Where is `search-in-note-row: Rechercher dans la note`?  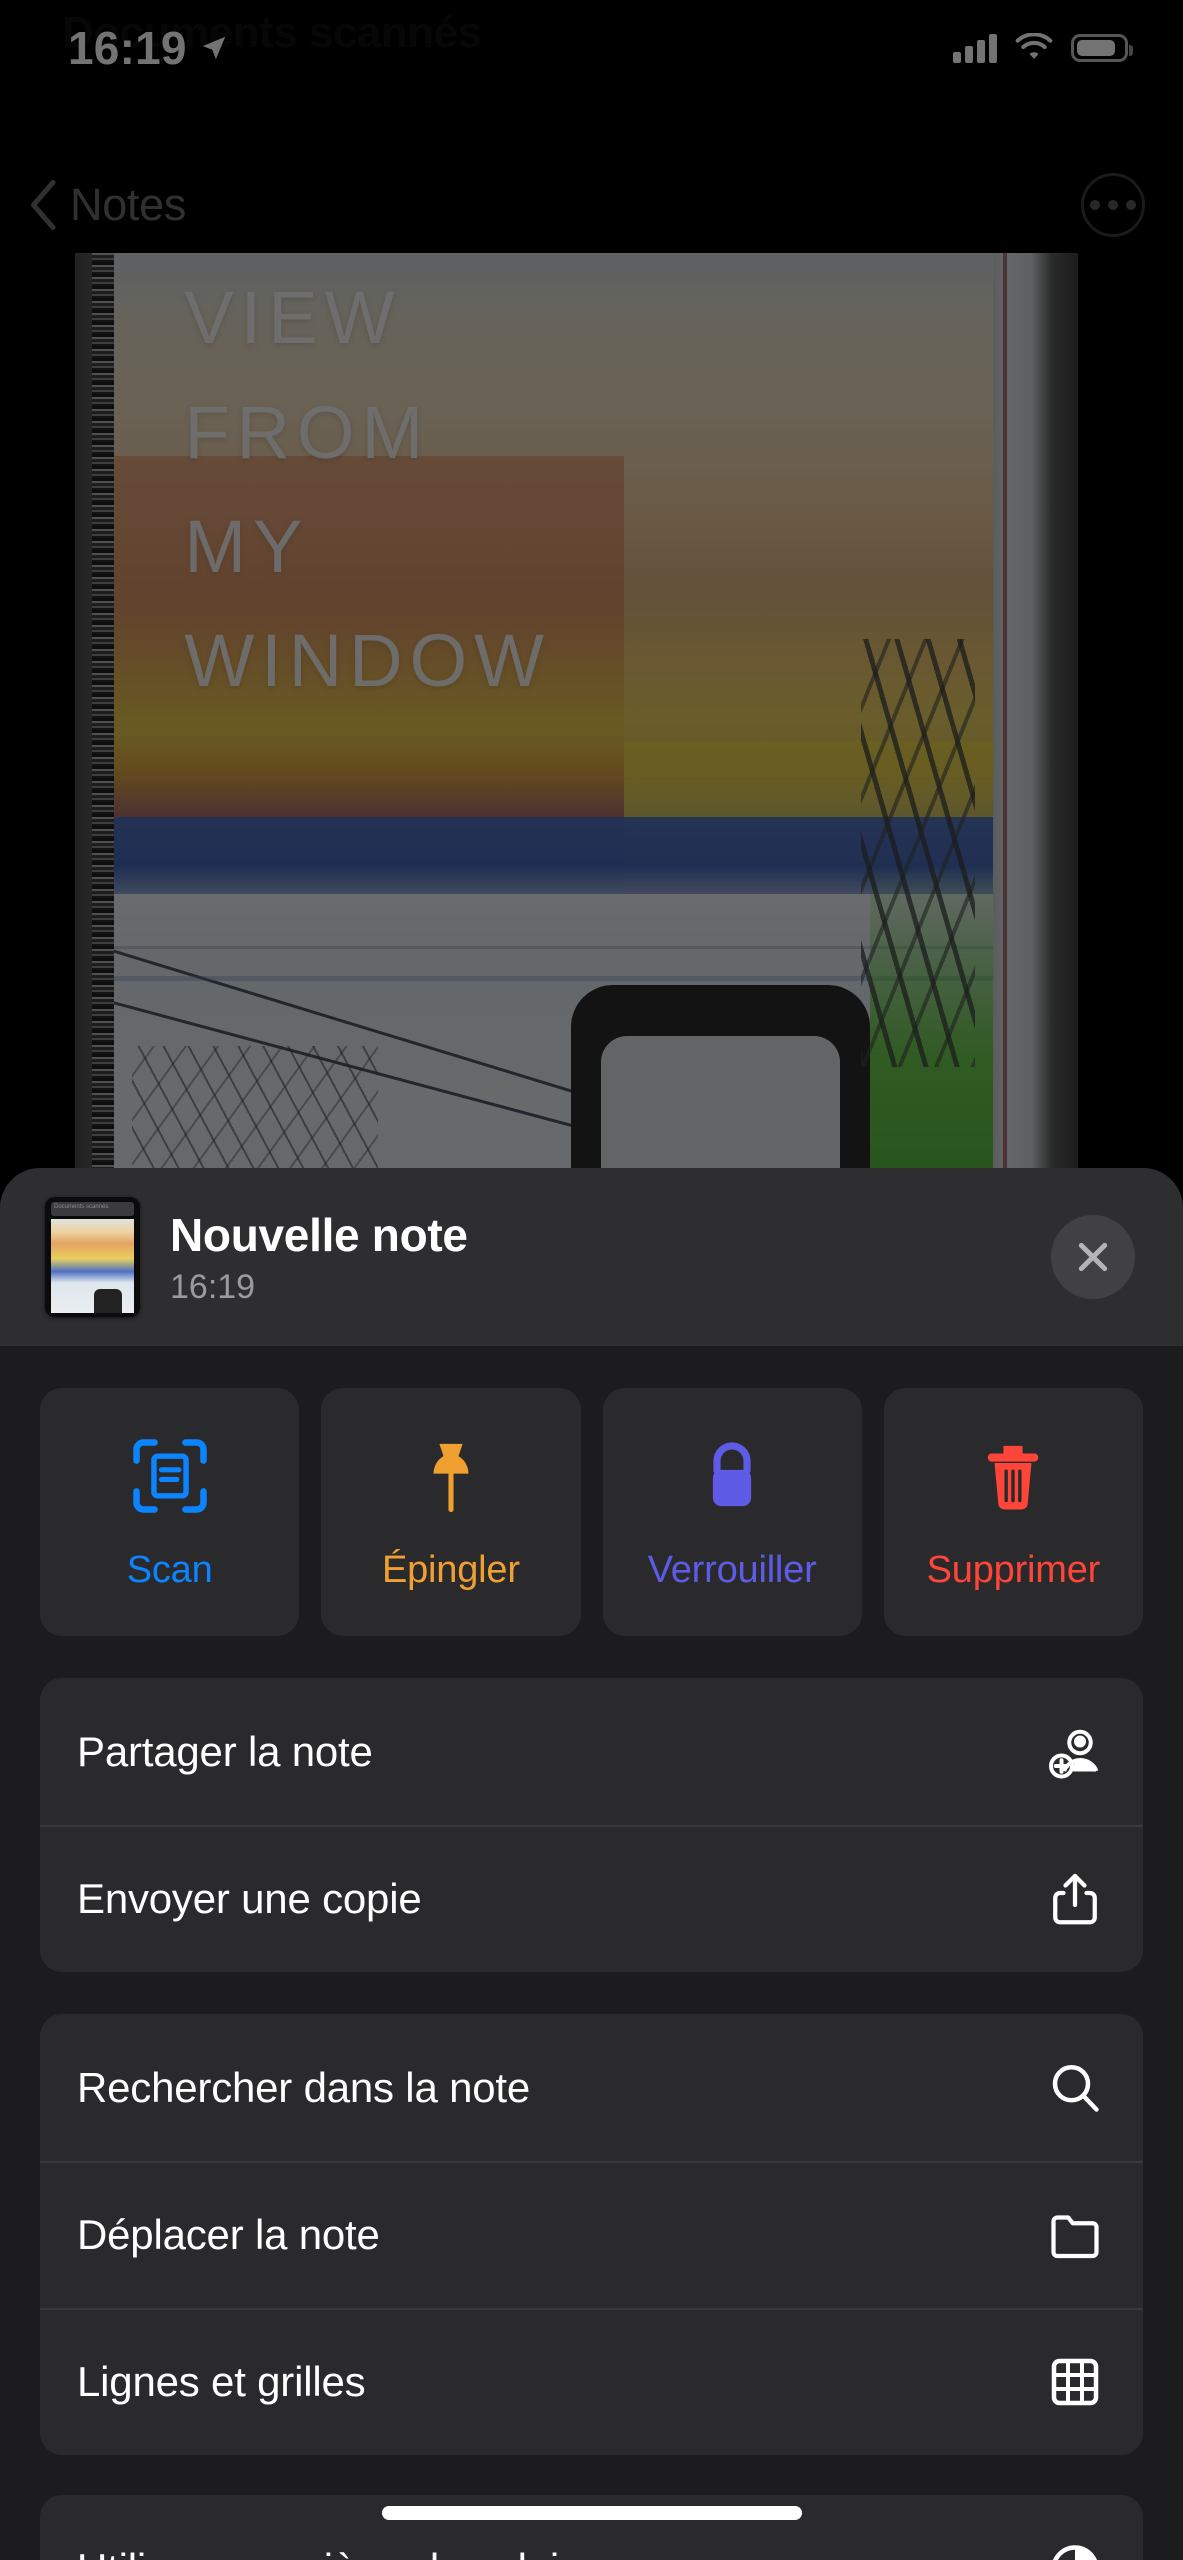 search-in-note-row: Rechercher dans la note is located at coordinates (591, 2087).